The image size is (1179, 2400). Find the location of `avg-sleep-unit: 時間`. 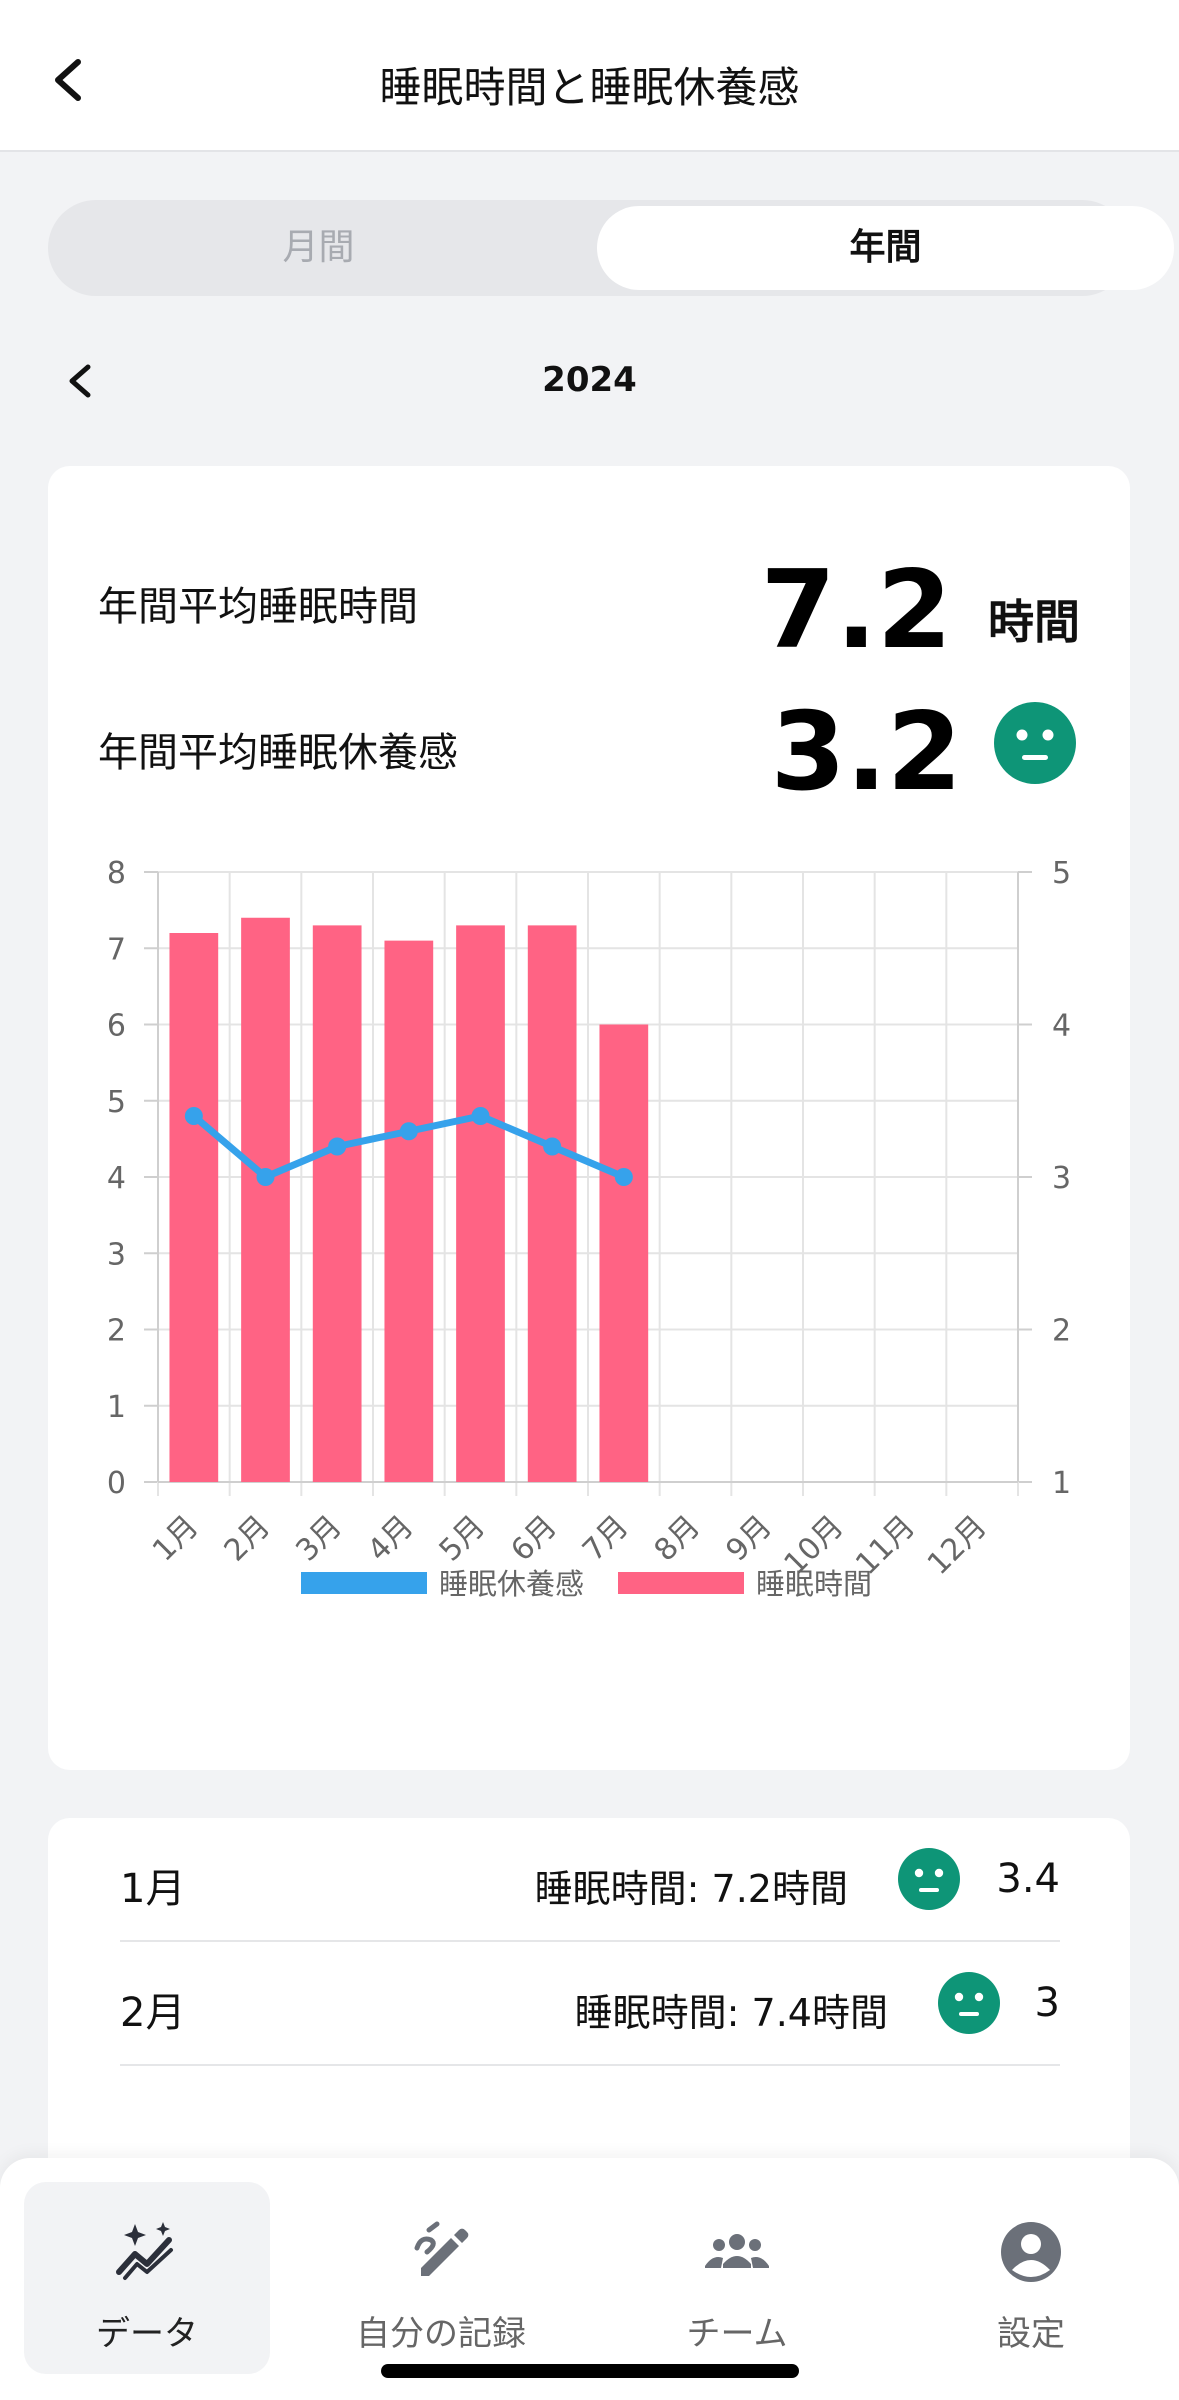

avg-sleep-unit: 時間 is located at coordinates (1034, 622).